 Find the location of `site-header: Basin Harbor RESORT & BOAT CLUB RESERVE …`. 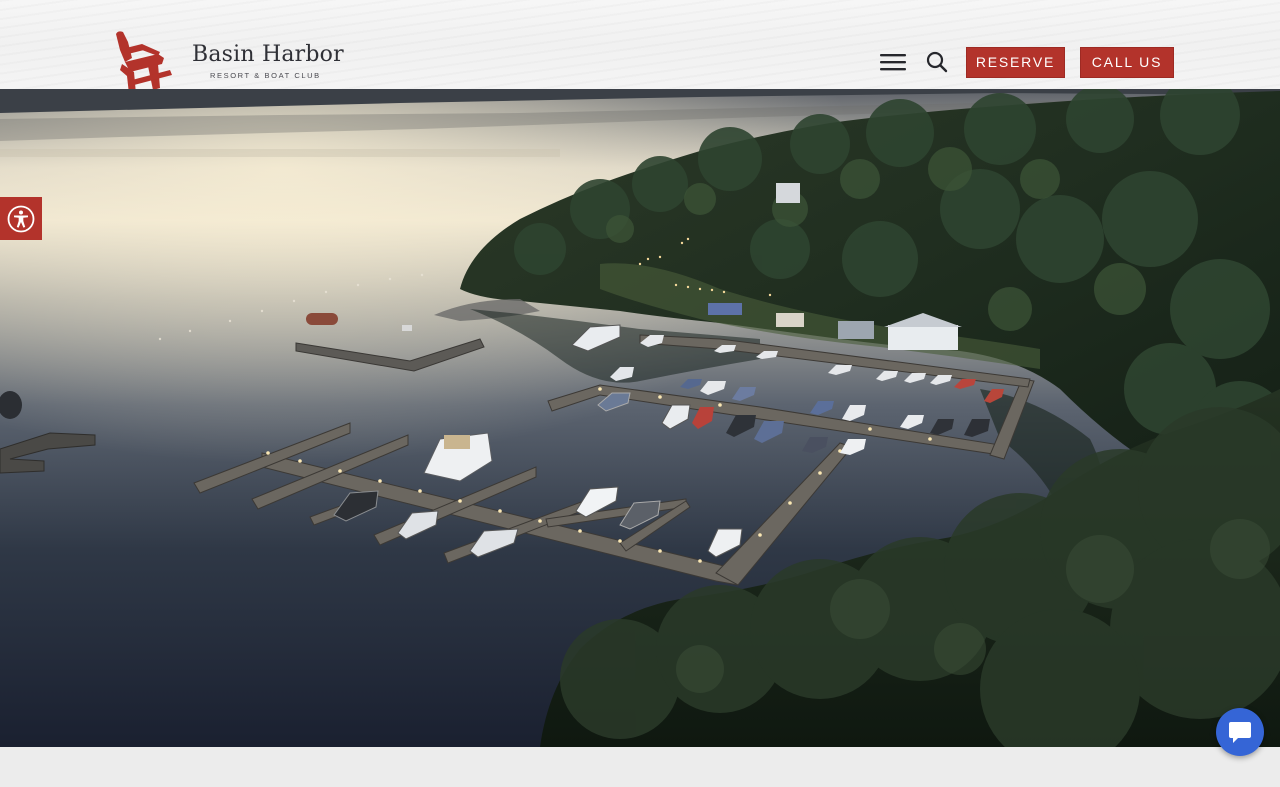

site-header: Basin Harbor RESORT & BOAT CLUB RESERVE … is located at coordinates (640, 47).